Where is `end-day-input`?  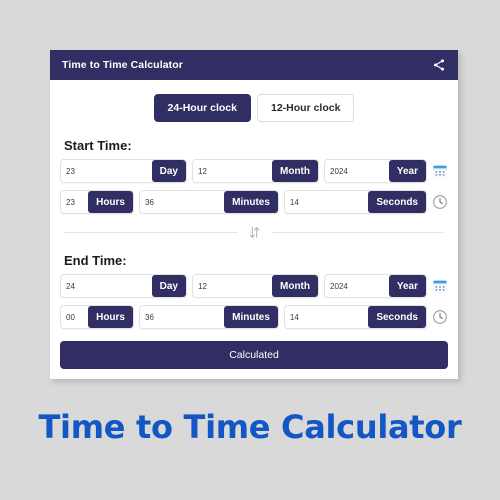
end-day-input is located at coordinates (106, 286).